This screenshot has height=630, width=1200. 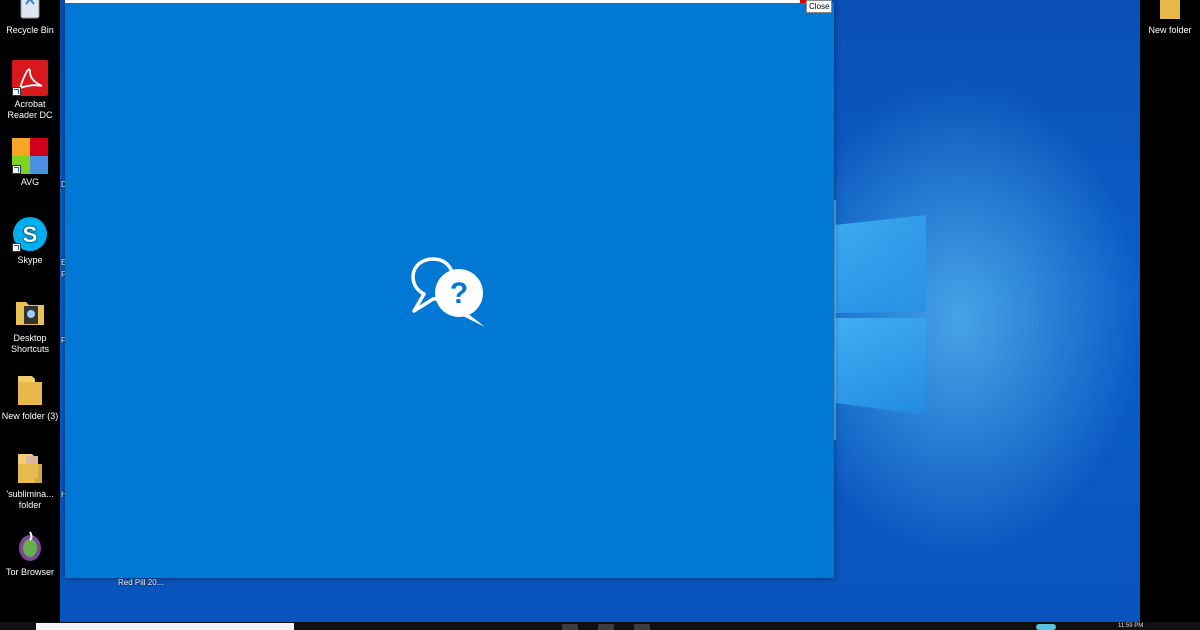 I want to click on desktop-icon-desktop-shortcuts: Desktop Shortcuts, so click(x=30, y=324).